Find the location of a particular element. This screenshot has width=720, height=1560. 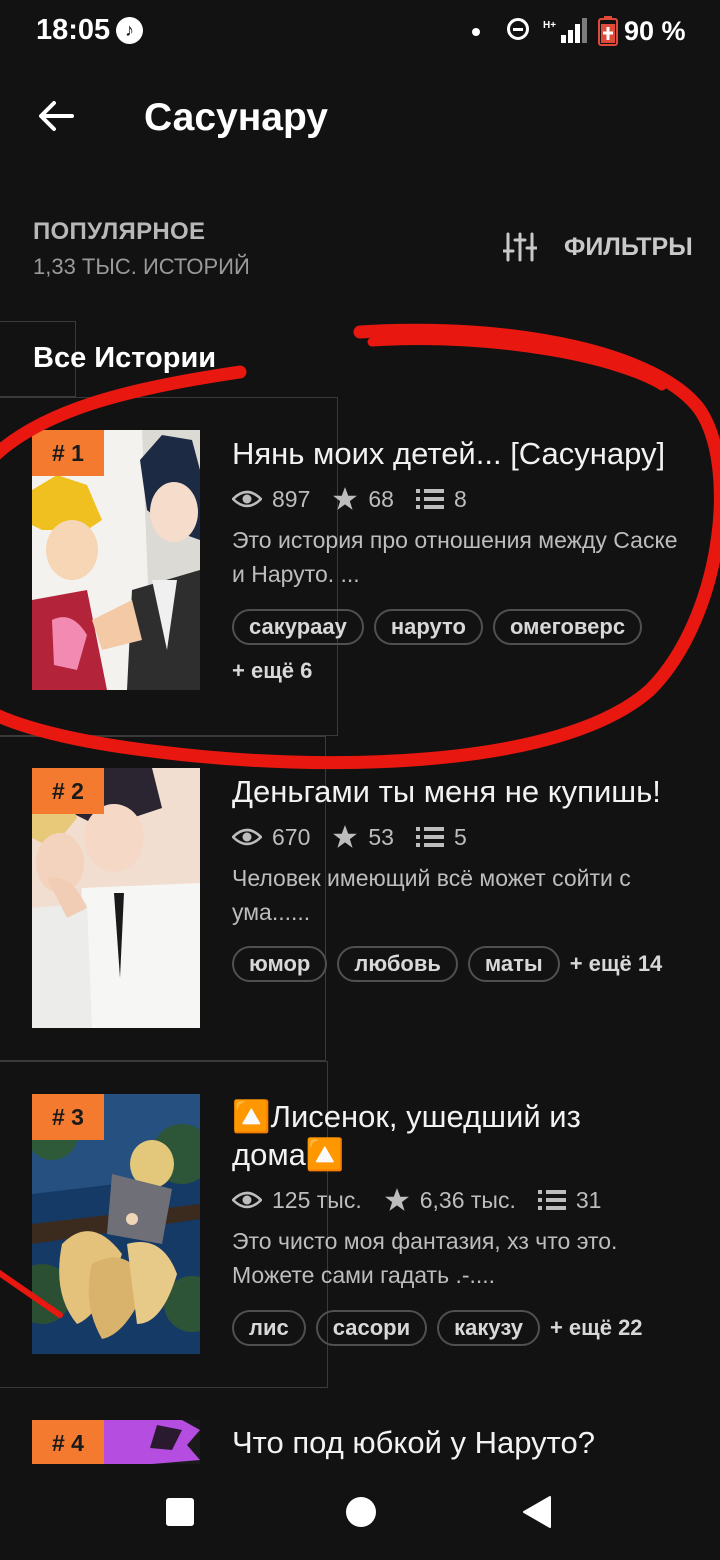

votes-count: 6,36 тыс. is located at coordinates (467, 1199).